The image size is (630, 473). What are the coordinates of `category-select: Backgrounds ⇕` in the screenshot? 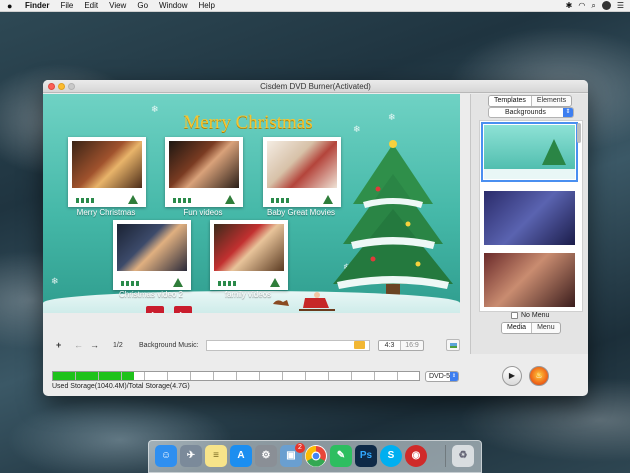 It's located at (531, 112).